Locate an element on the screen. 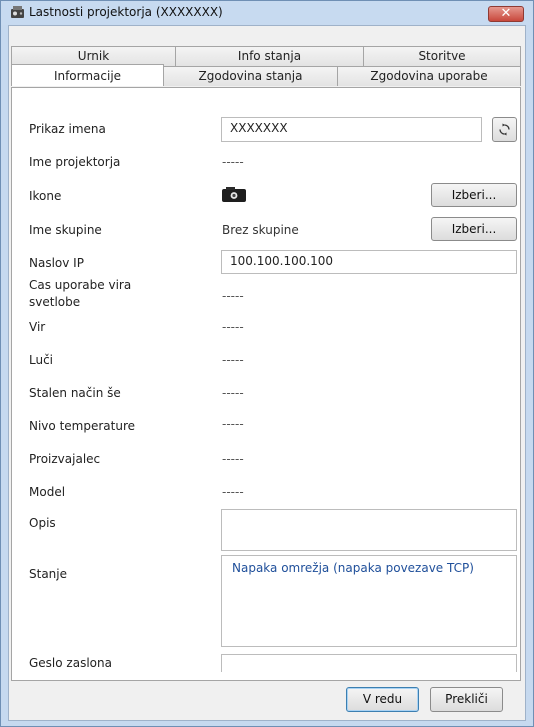  title-bar: Lastnosti projektorja (XXXXXXX) ✕ is located at coordinates (267, 13).